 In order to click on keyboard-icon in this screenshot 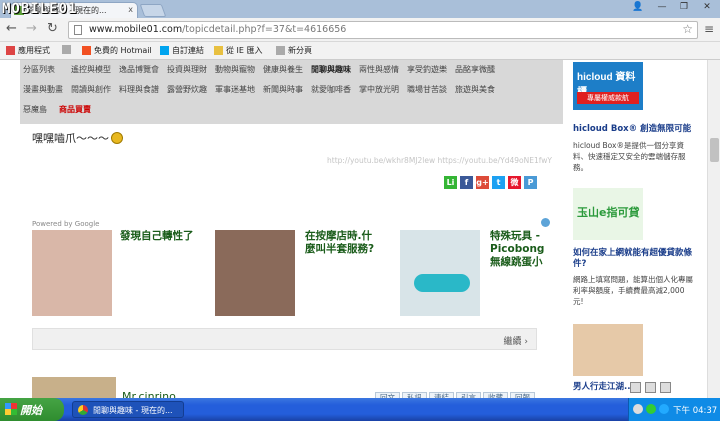, I will do `click(635, 387)`.